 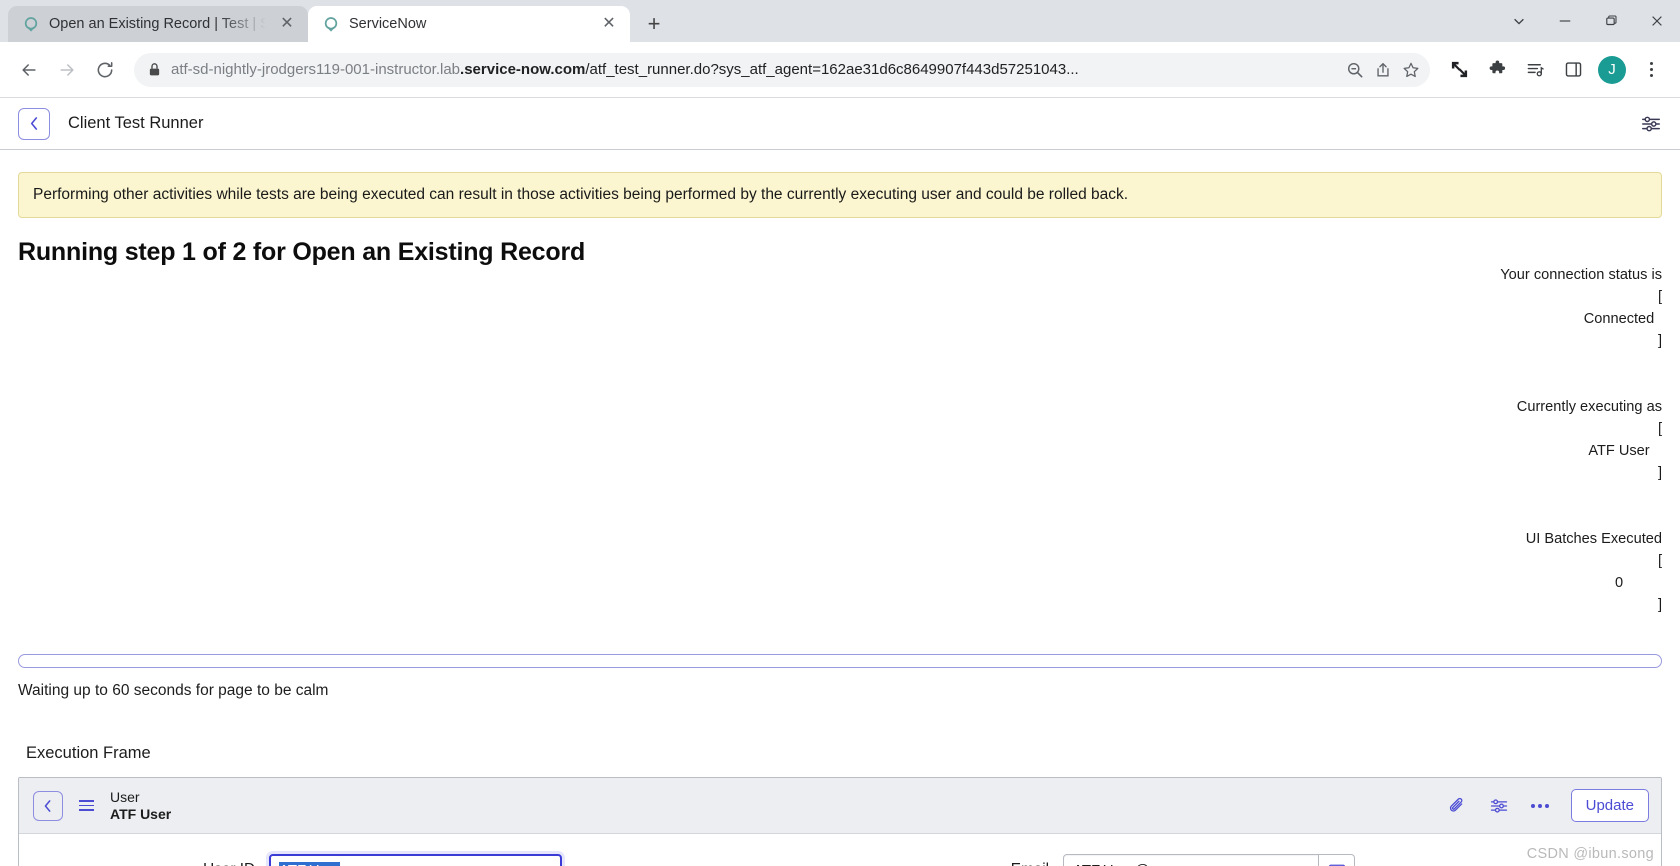 I want to click on user-id-input-value: ATF.User, so click(x=310, y=863).